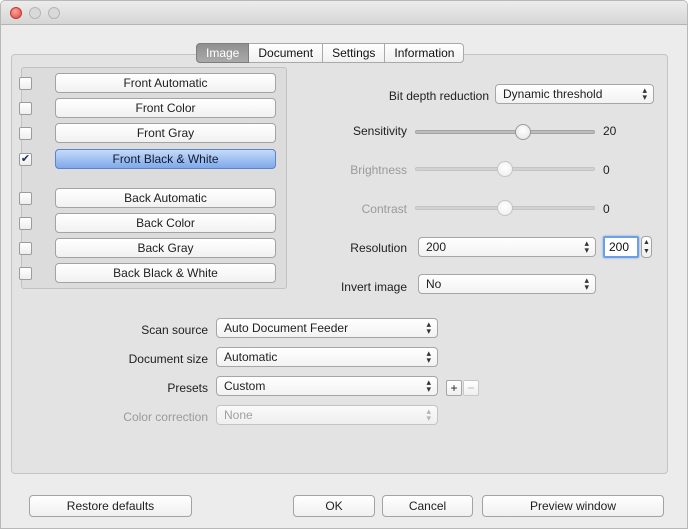 The width and height of the screenshot is (688, 529). What do you see at coordinates (165, 223) in the screenshot?
I see `mode-button: Back Color` at bounding box center [165, 223].